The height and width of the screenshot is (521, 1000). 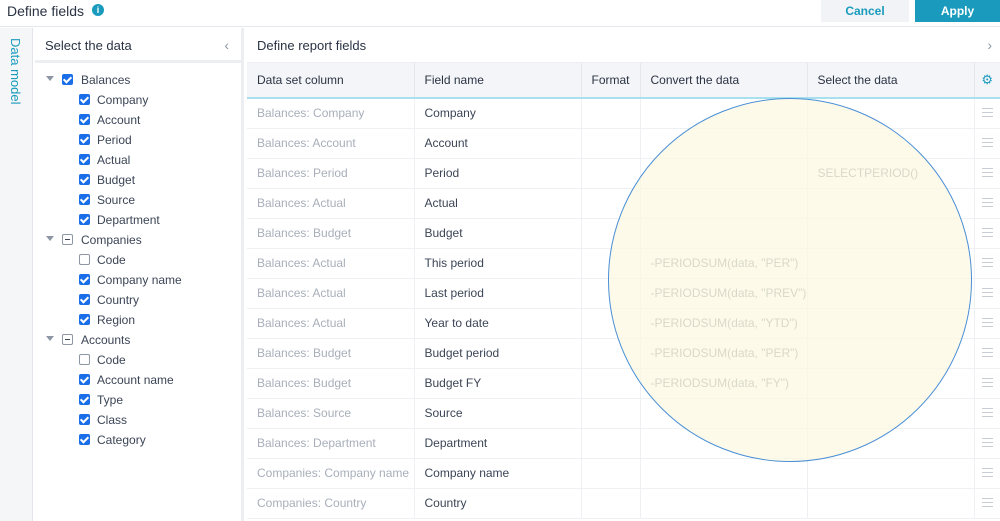 I want to click on table-row: Balances: Source Source, so click(x=623, y=413).